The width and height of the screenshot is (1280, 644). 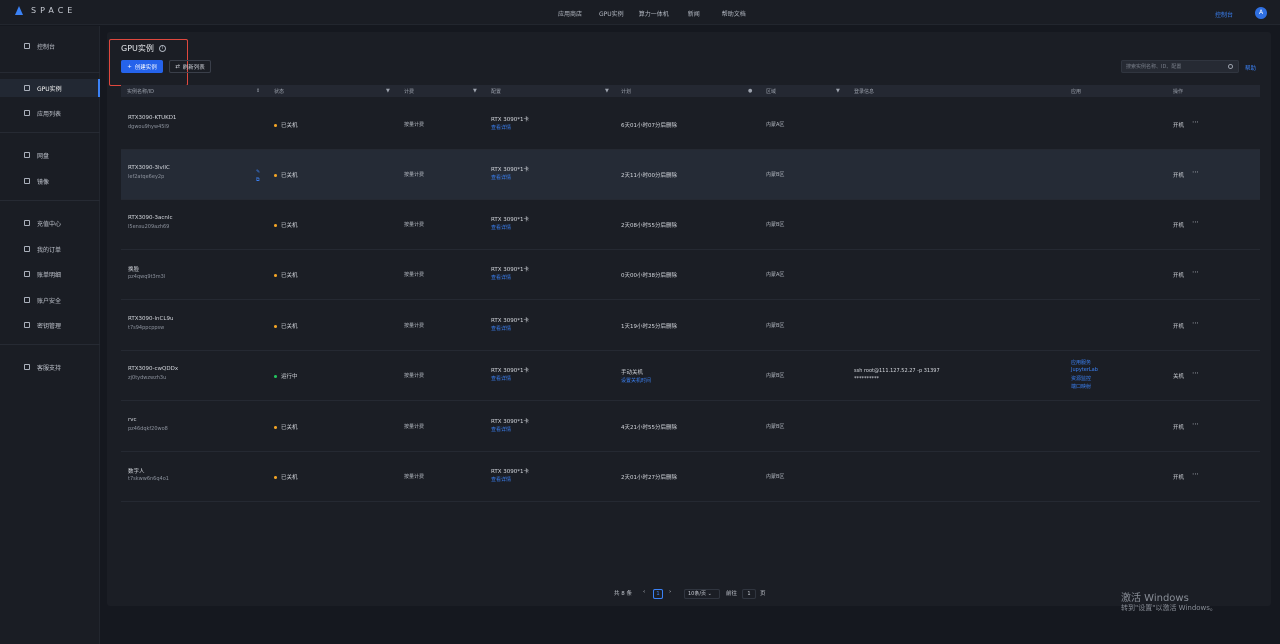 What do you see at coordinates (1261, 13) in the screenshot?
I see `avatar: A` at bounding box center [1261, 13].